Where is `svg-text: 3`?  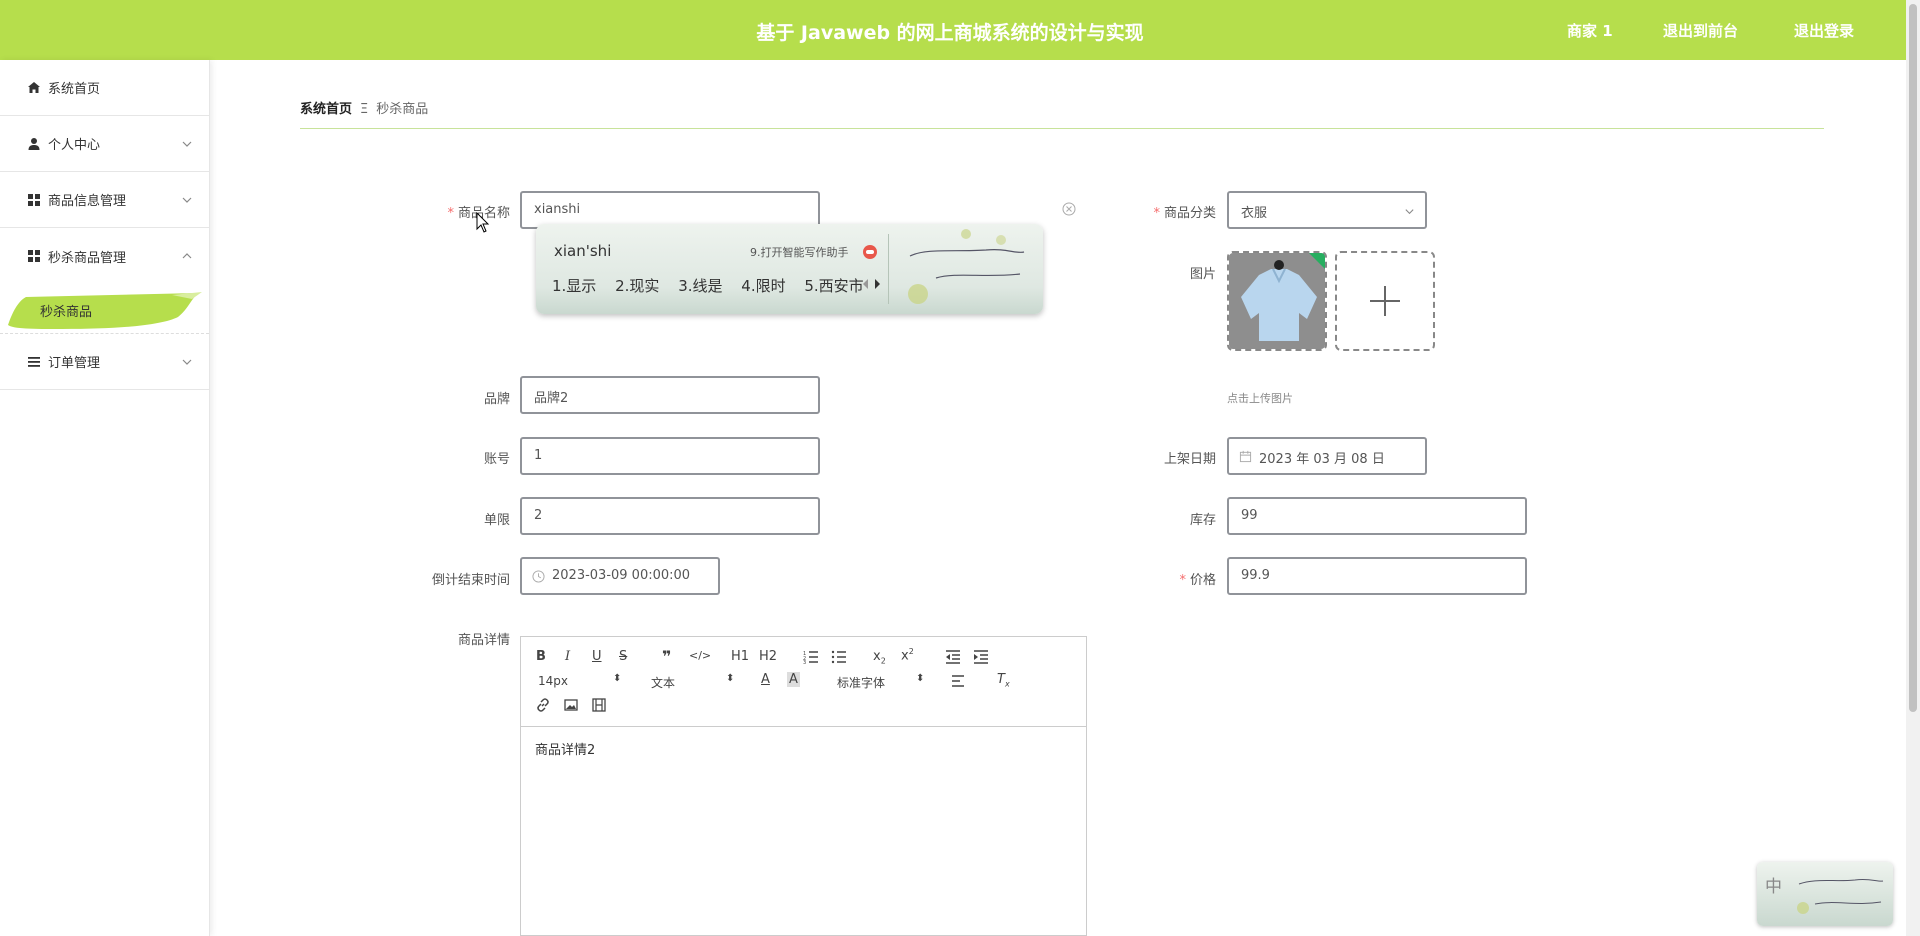
svg-text: 3 is located at coordinates (804, 662).